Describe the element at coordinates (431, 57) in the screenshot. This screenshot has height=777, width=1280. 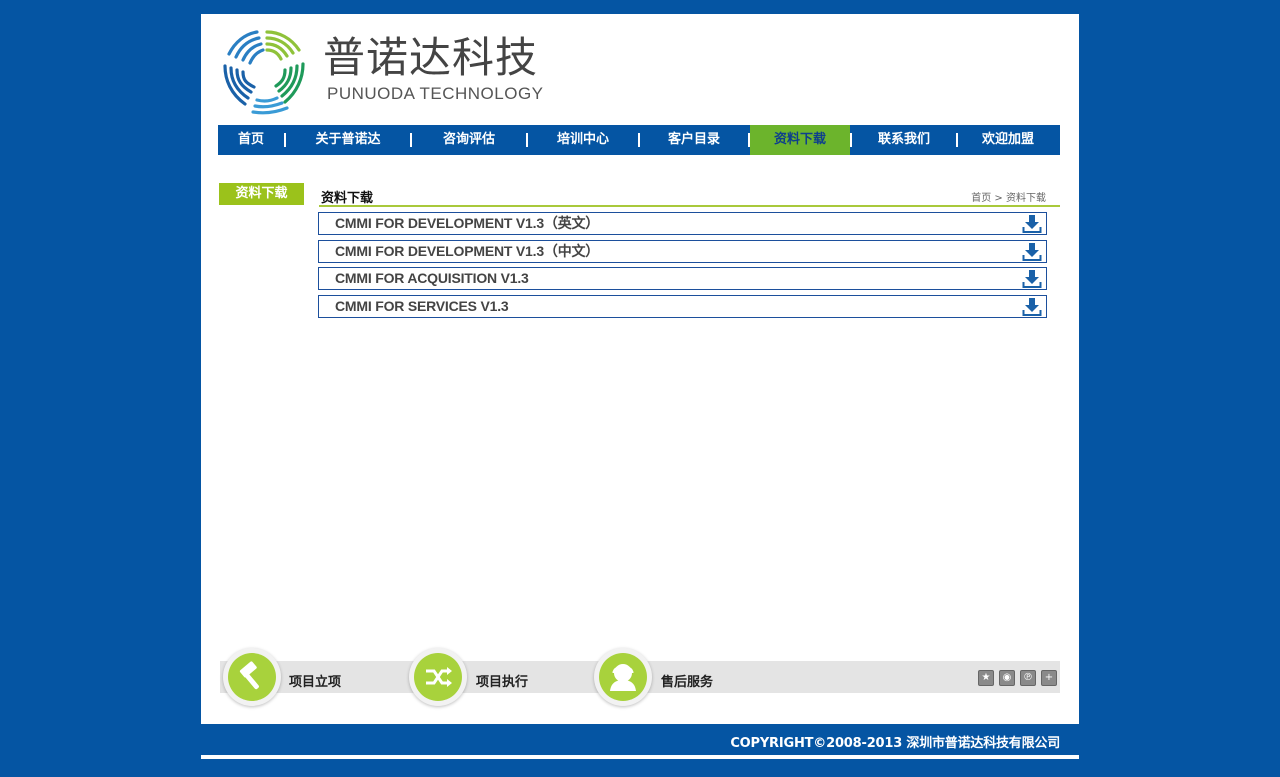
I see `brand-name-cn: 普诺达科技` at that location.